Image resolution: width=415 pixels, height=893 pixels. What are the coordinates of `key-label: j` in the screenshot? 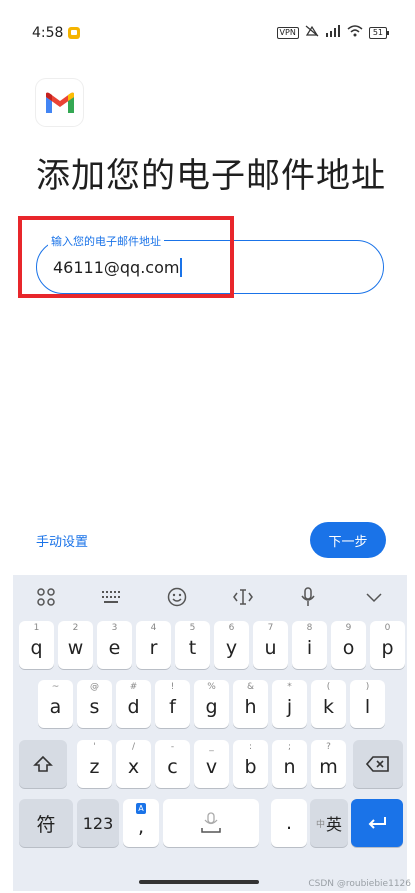 It's located at (289, 707).